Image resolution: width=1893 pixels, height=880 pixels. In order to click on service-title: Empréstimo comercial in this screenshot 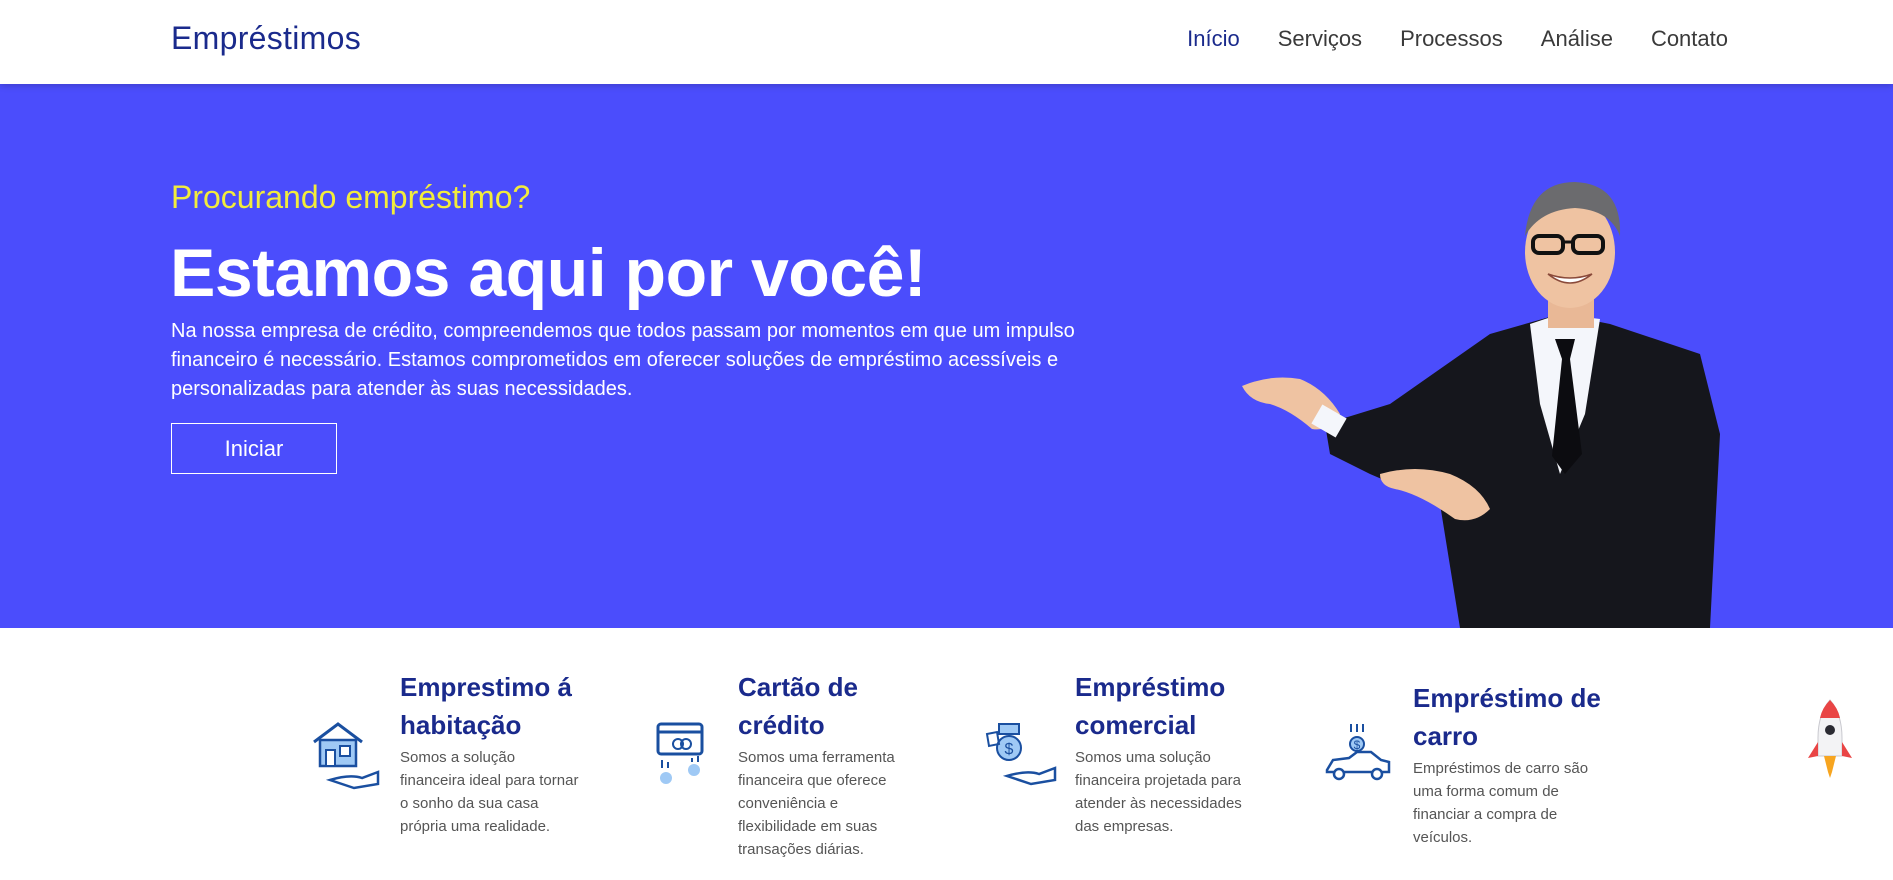, I will do `click(1150, 706)`.